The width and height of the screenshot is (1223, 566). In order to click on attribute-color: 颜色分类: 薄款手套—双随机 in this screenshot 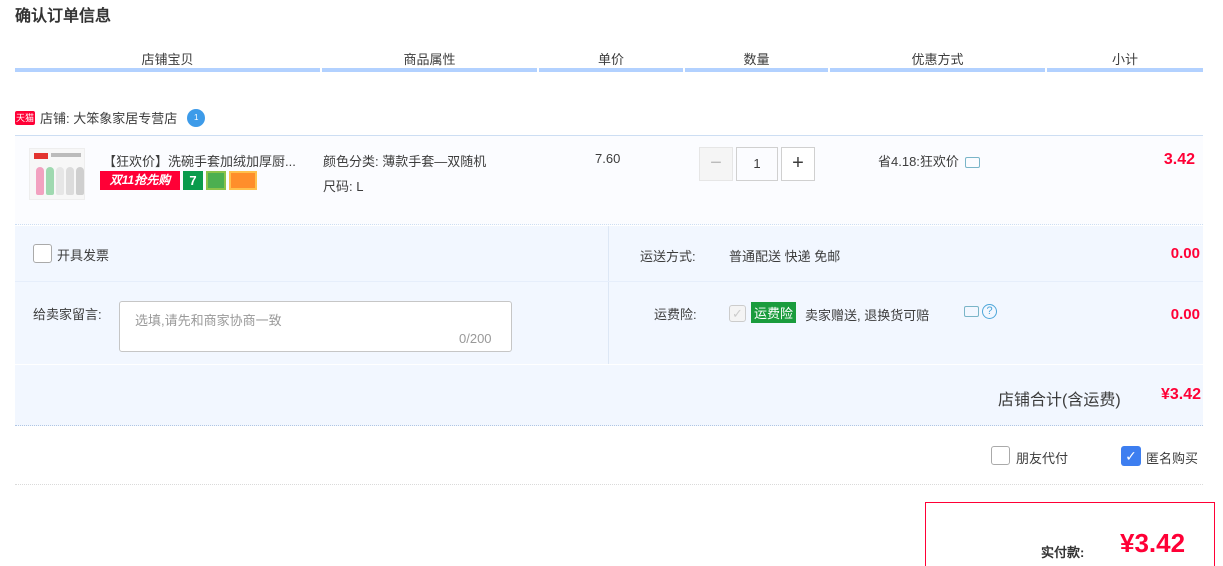, I will do `click(405, 161)`.